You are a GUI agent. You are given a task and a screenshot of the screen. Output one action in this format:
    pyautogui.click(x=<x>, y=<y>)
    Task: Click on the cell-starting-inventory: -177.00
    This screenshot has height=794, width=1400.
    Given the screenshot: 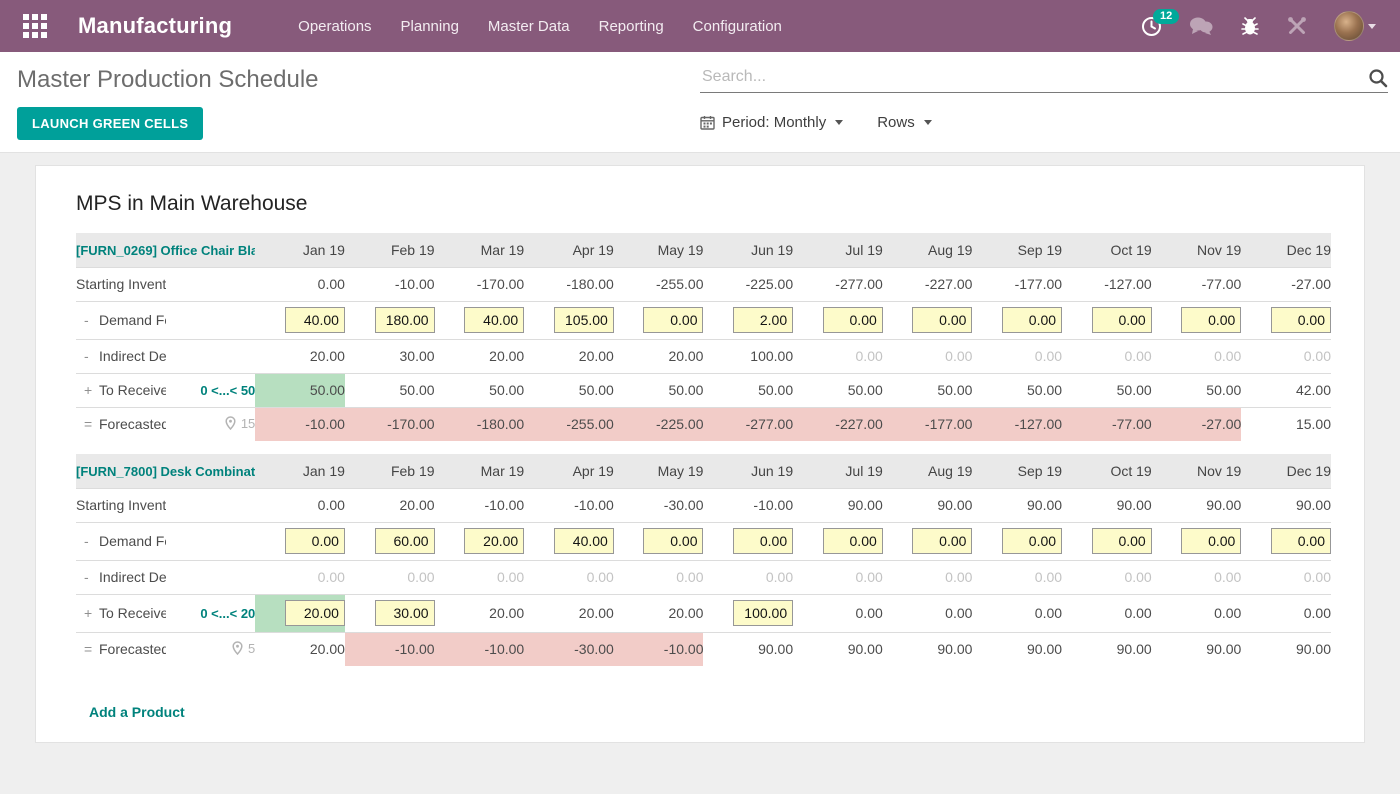 What is the action you would take?
    pyautogui.click(x=1017, y=283)
    